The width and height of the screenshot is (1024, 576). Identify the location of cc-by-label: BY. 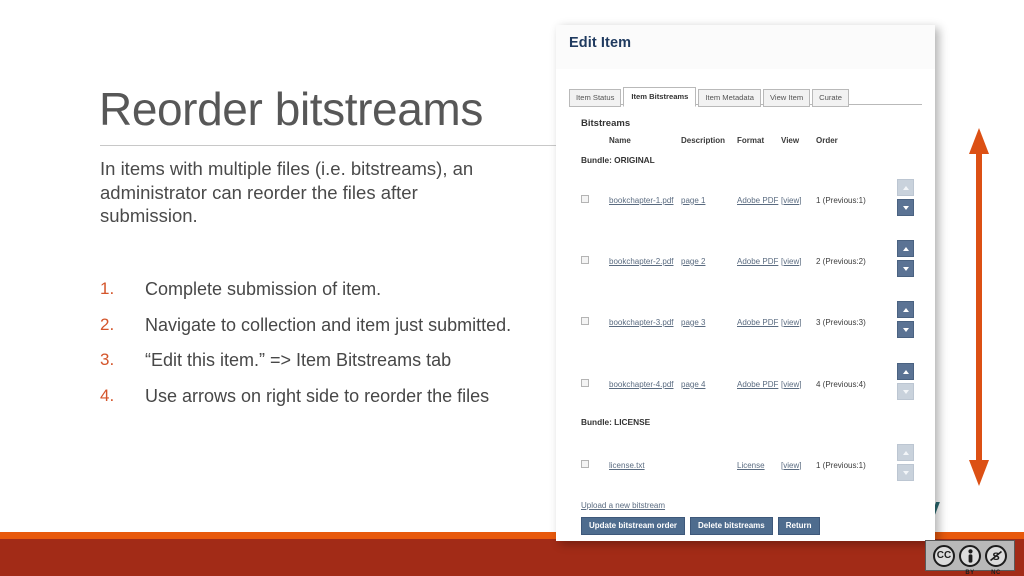
(970, 572).